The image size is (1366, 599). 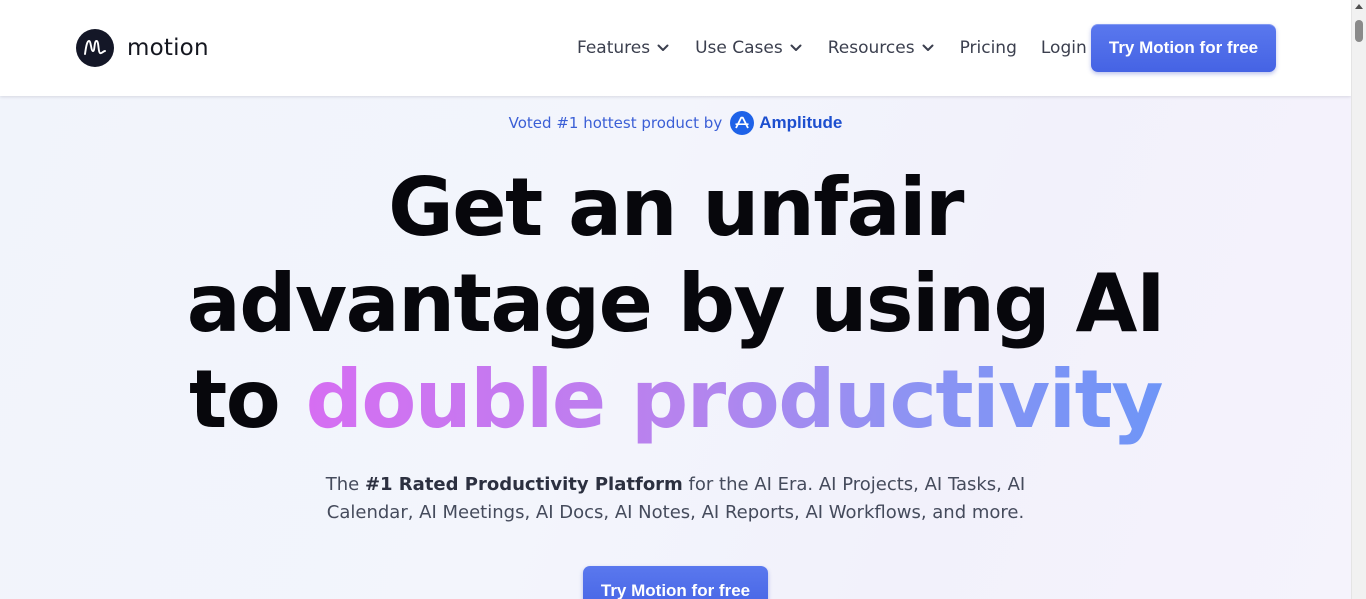 I want to click on header-cta-button: Try Motion for free, so click(x=1183, y=48).